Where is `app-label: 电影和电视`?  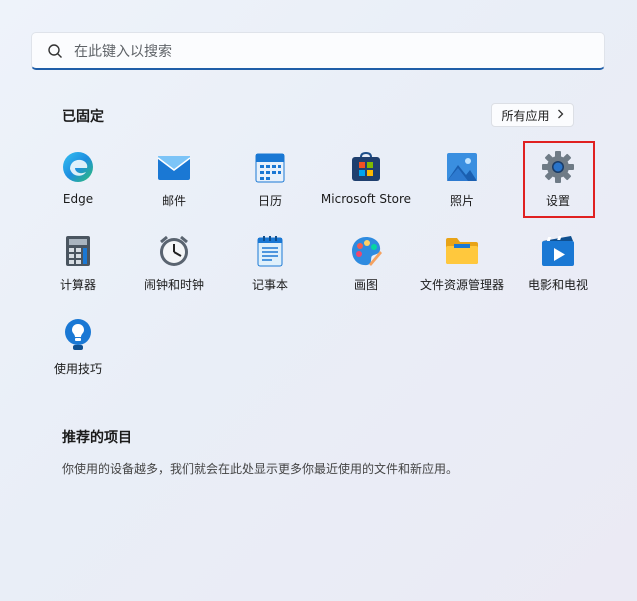 app-label: 电影和电视 is located at coordinates (557, 285).